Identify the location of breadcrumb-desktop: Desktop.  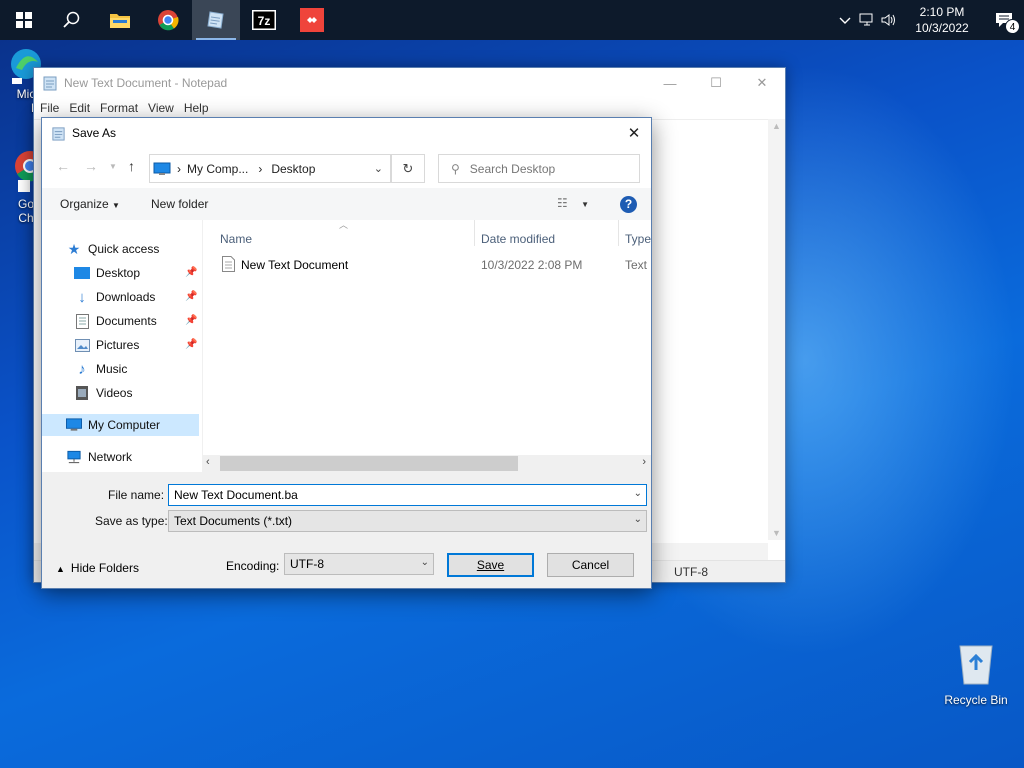
(293, 169).